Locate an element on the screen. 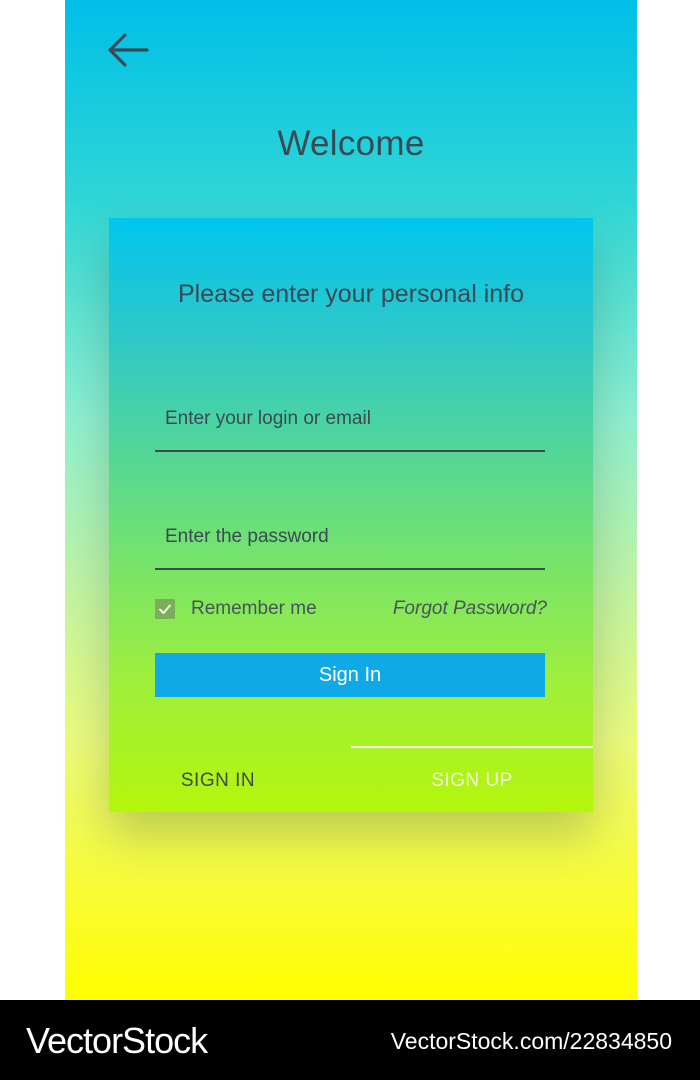 The image size is (700, 1080). watermark-url: VectorStock.com/22834850 is located at coordinates (531, 1041).